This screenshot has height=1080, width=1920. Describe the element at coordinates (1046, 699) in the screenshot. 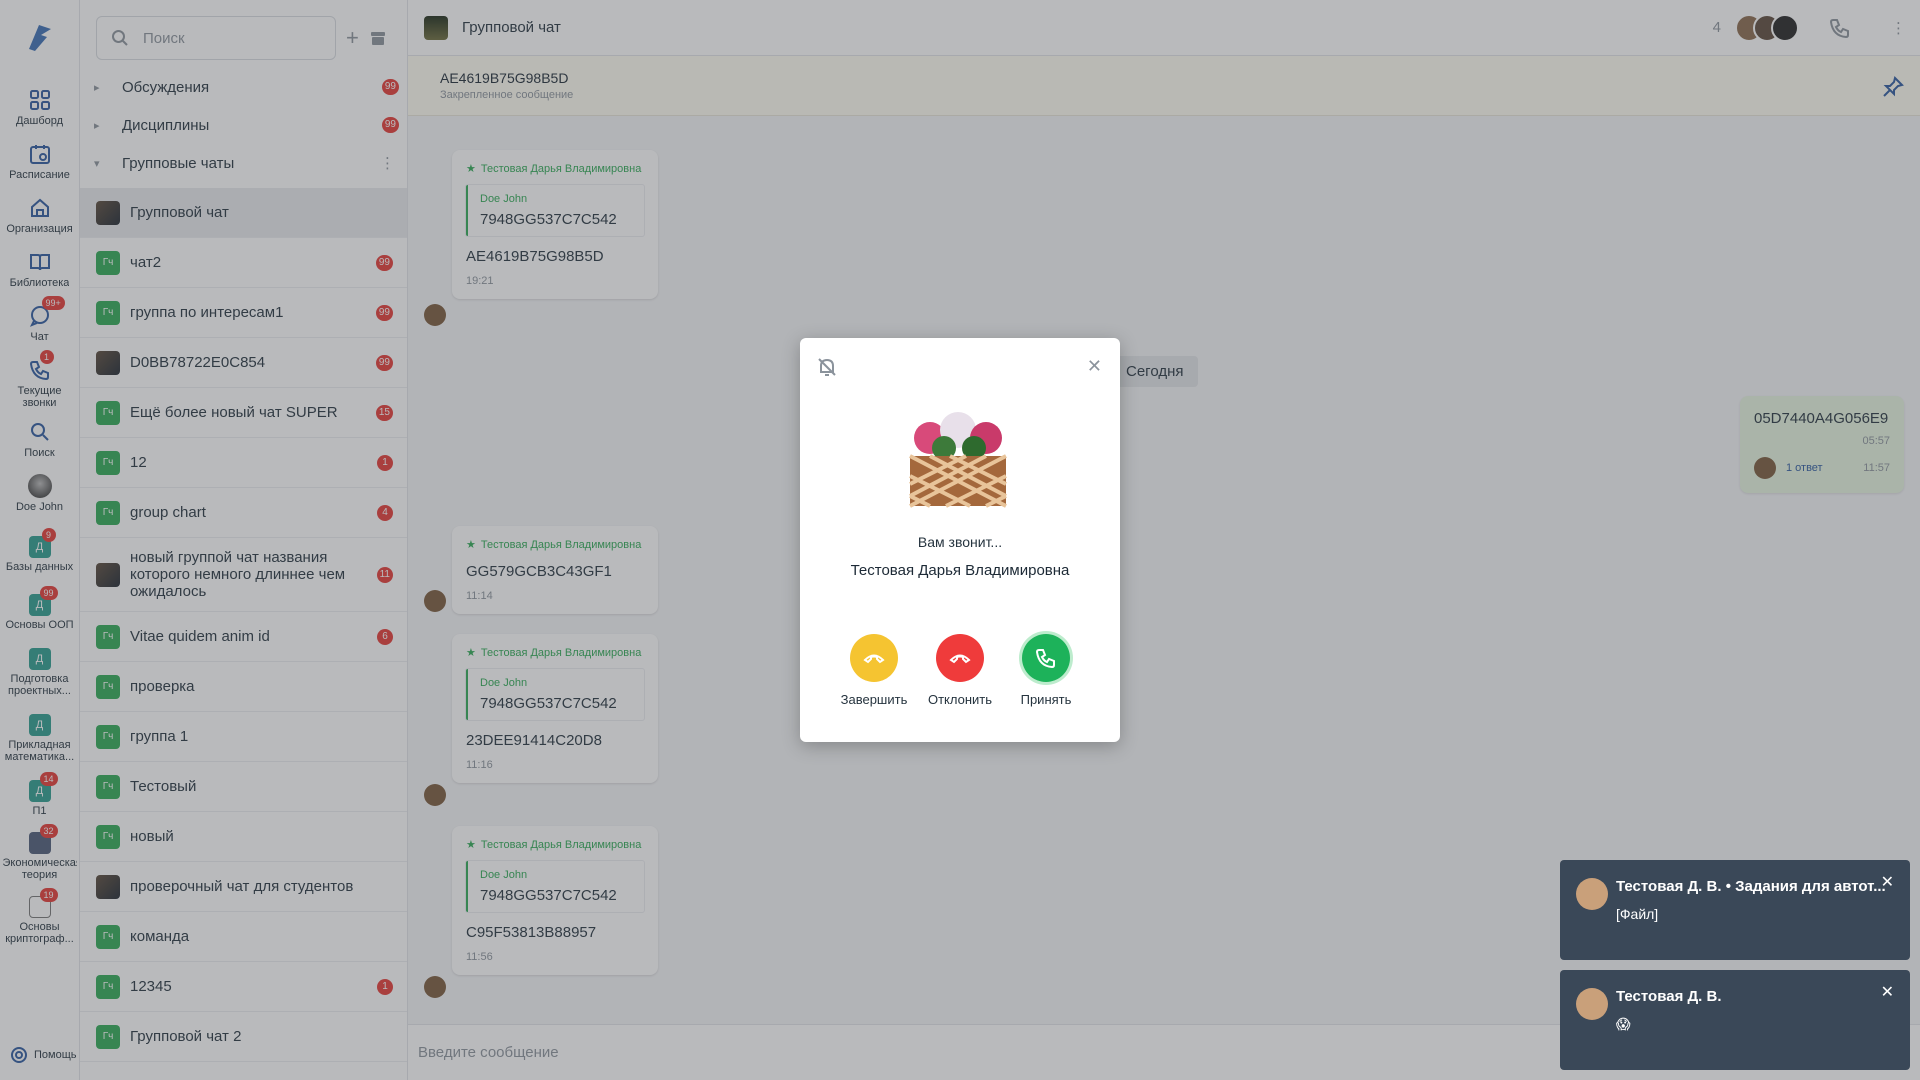

I see `accept-call-label: Принять` at that location.